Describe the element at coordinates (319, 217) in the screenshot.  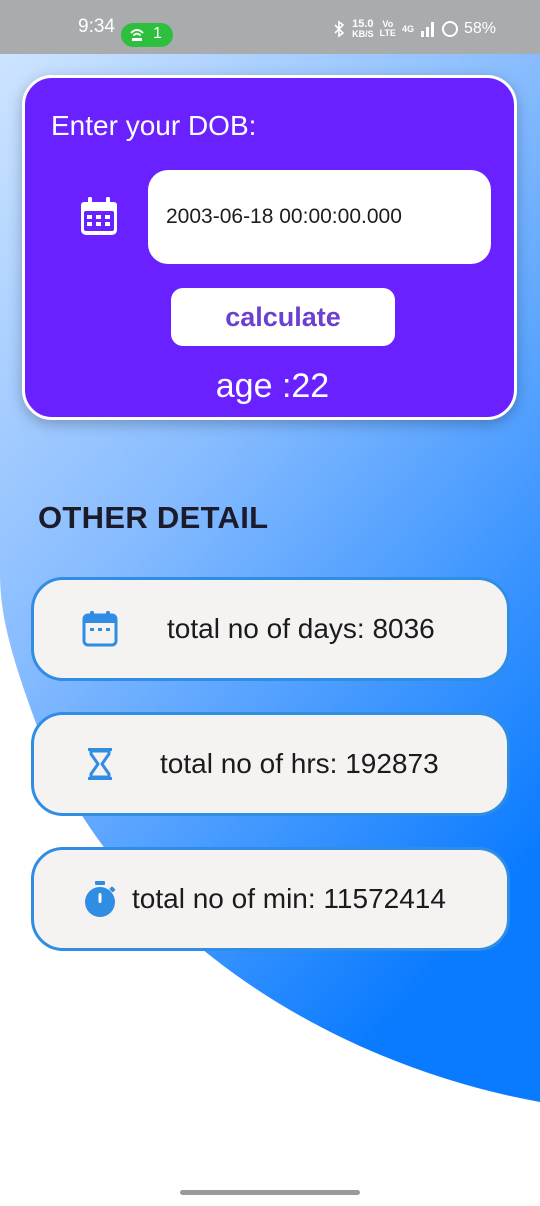
I see `dob-input` at that location.